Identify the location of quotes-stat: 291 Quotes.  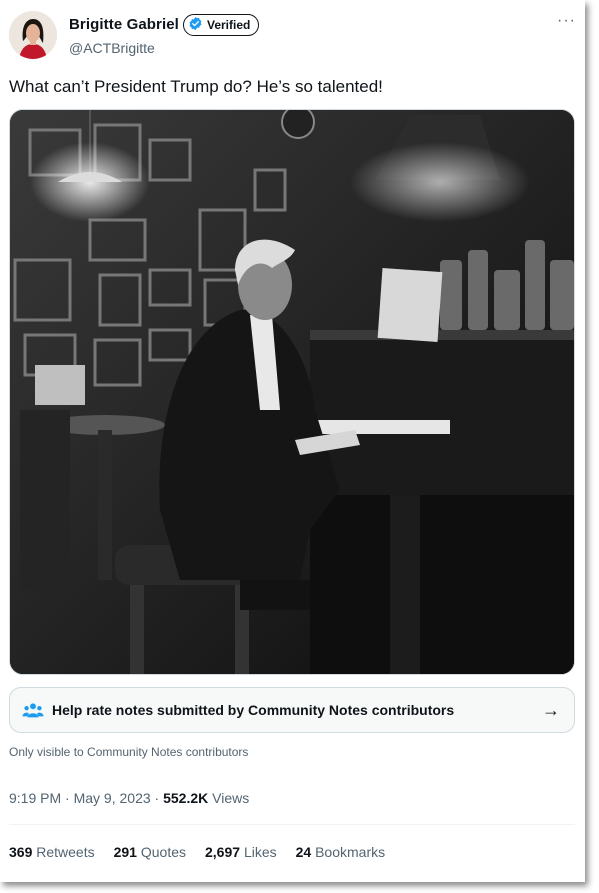
(150, 852).